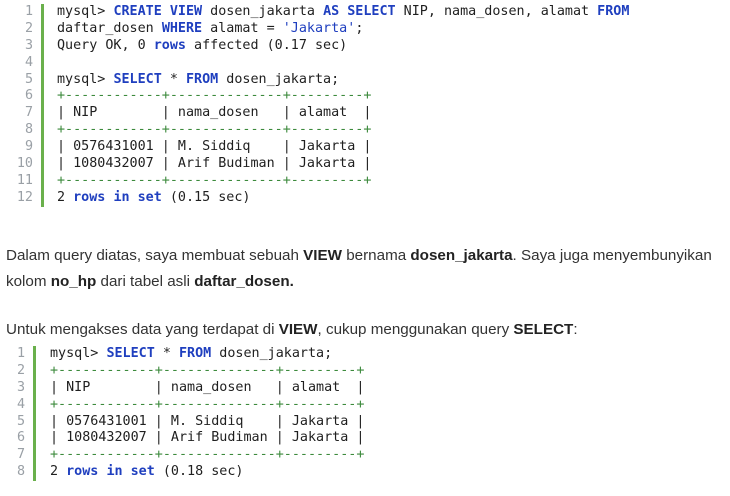 The height and width of the screenshot is (496, 730). What do you see at coordinates (22, 181) in the screenshot?
I see `line-number: 11` at bounding box center [22, 181].